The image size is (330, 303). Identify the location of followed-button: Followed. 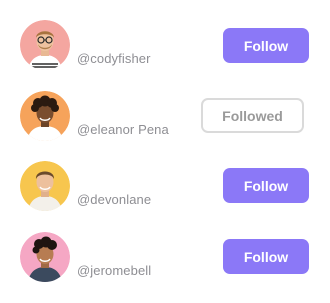
(252, 115).